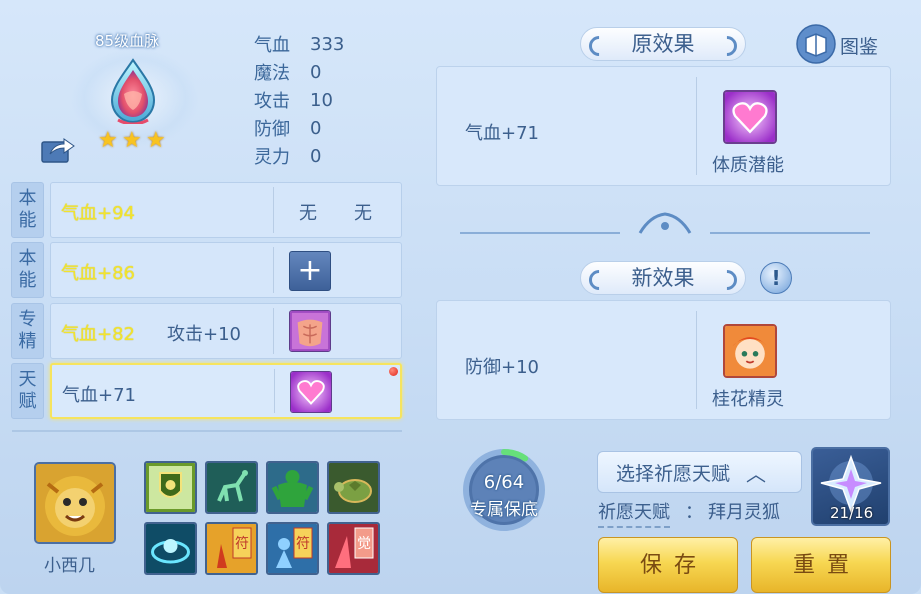 The height and width of the screenshot is (594, 921). I want to click on select-wish-talent-button: 选择祈愿天赋 ︿, so click(699, 472).